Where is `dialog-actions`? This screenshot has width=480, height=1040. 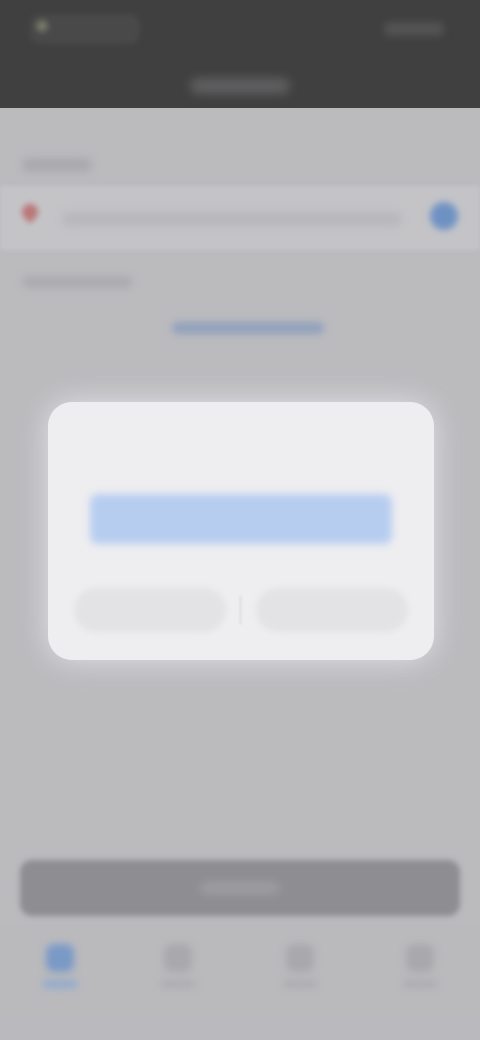
dialog-actions is located at coordinates (241, 610).